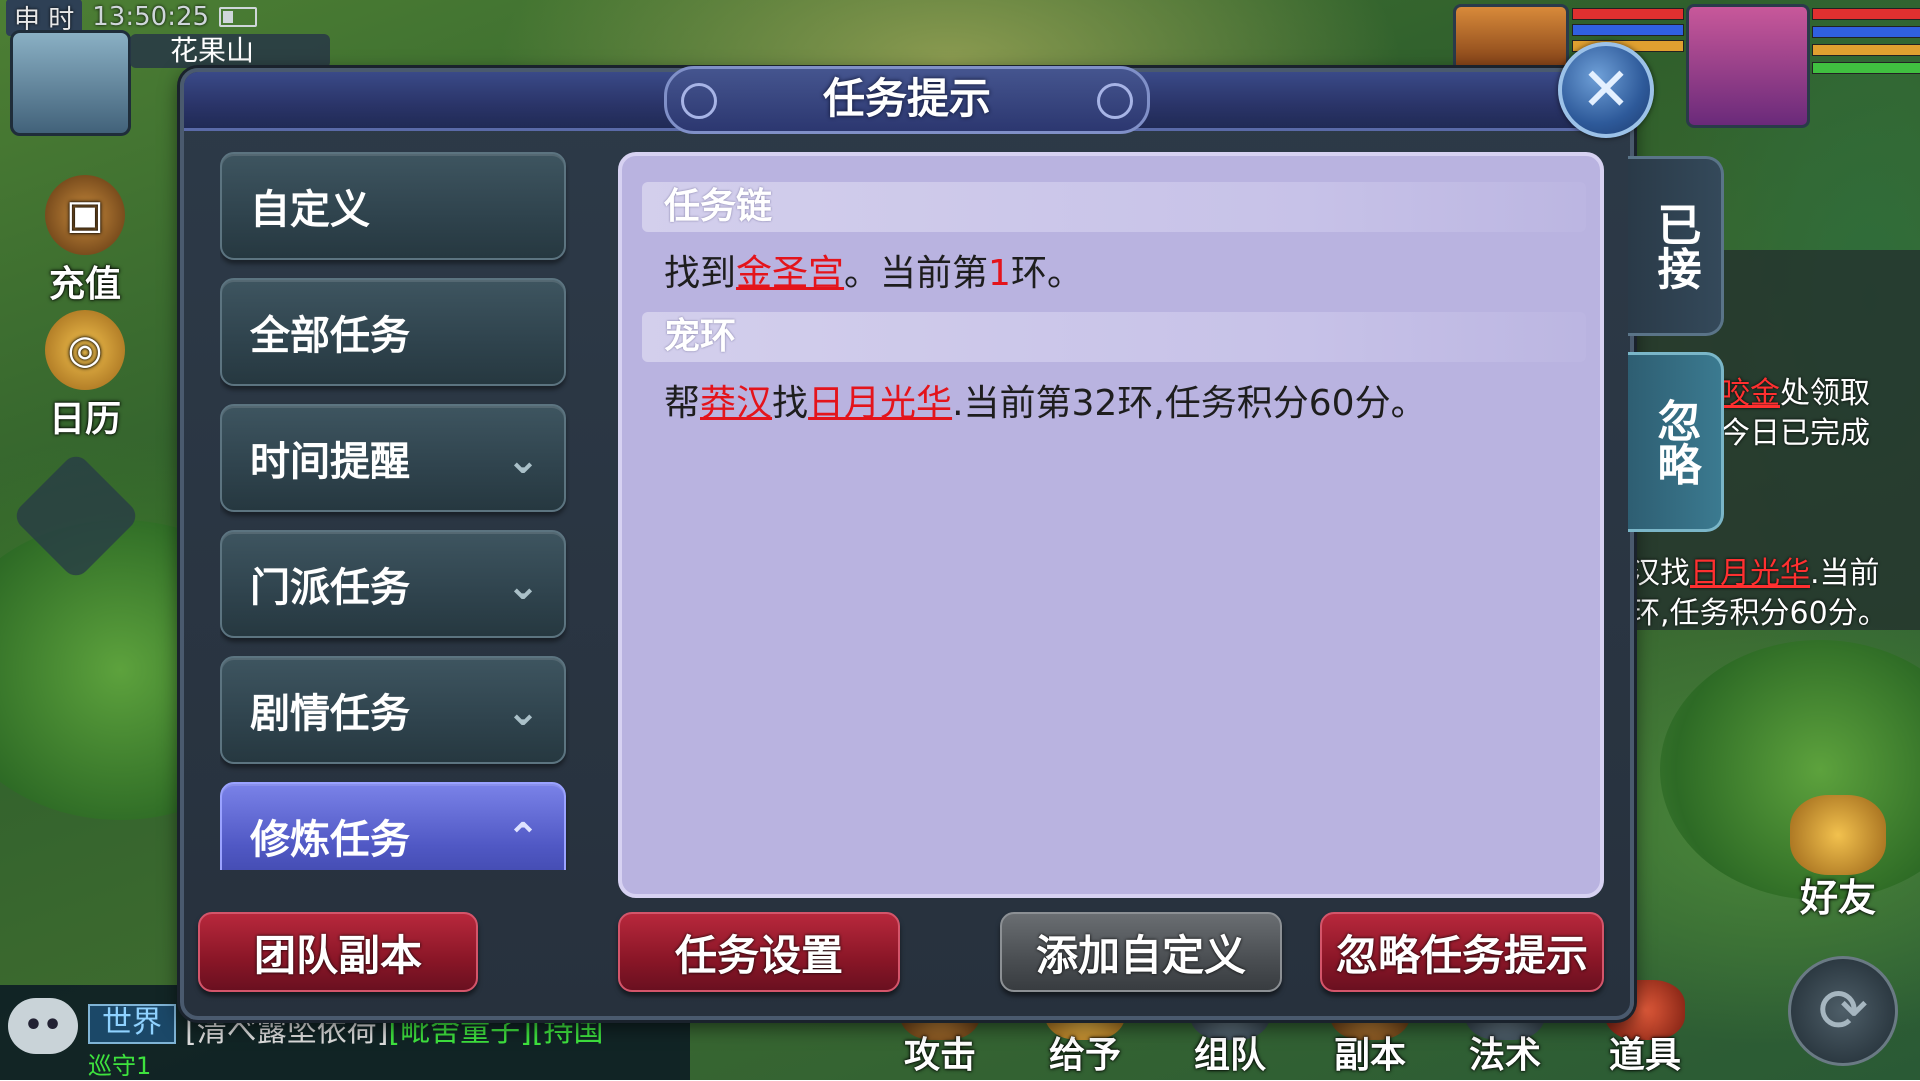  What do you see at coordinates (1045, 403) in the screenshot?
I see `quest-description: 帮莽汉找日月光华.当前第32环,任务积分60分。` at bounding box center [1045, 403].